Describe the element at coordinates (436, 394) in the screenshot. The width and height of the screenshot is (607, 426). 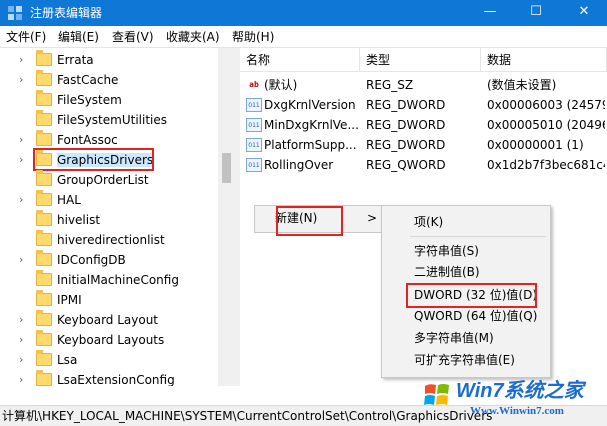
I see `windows-logo-icon` at that location.